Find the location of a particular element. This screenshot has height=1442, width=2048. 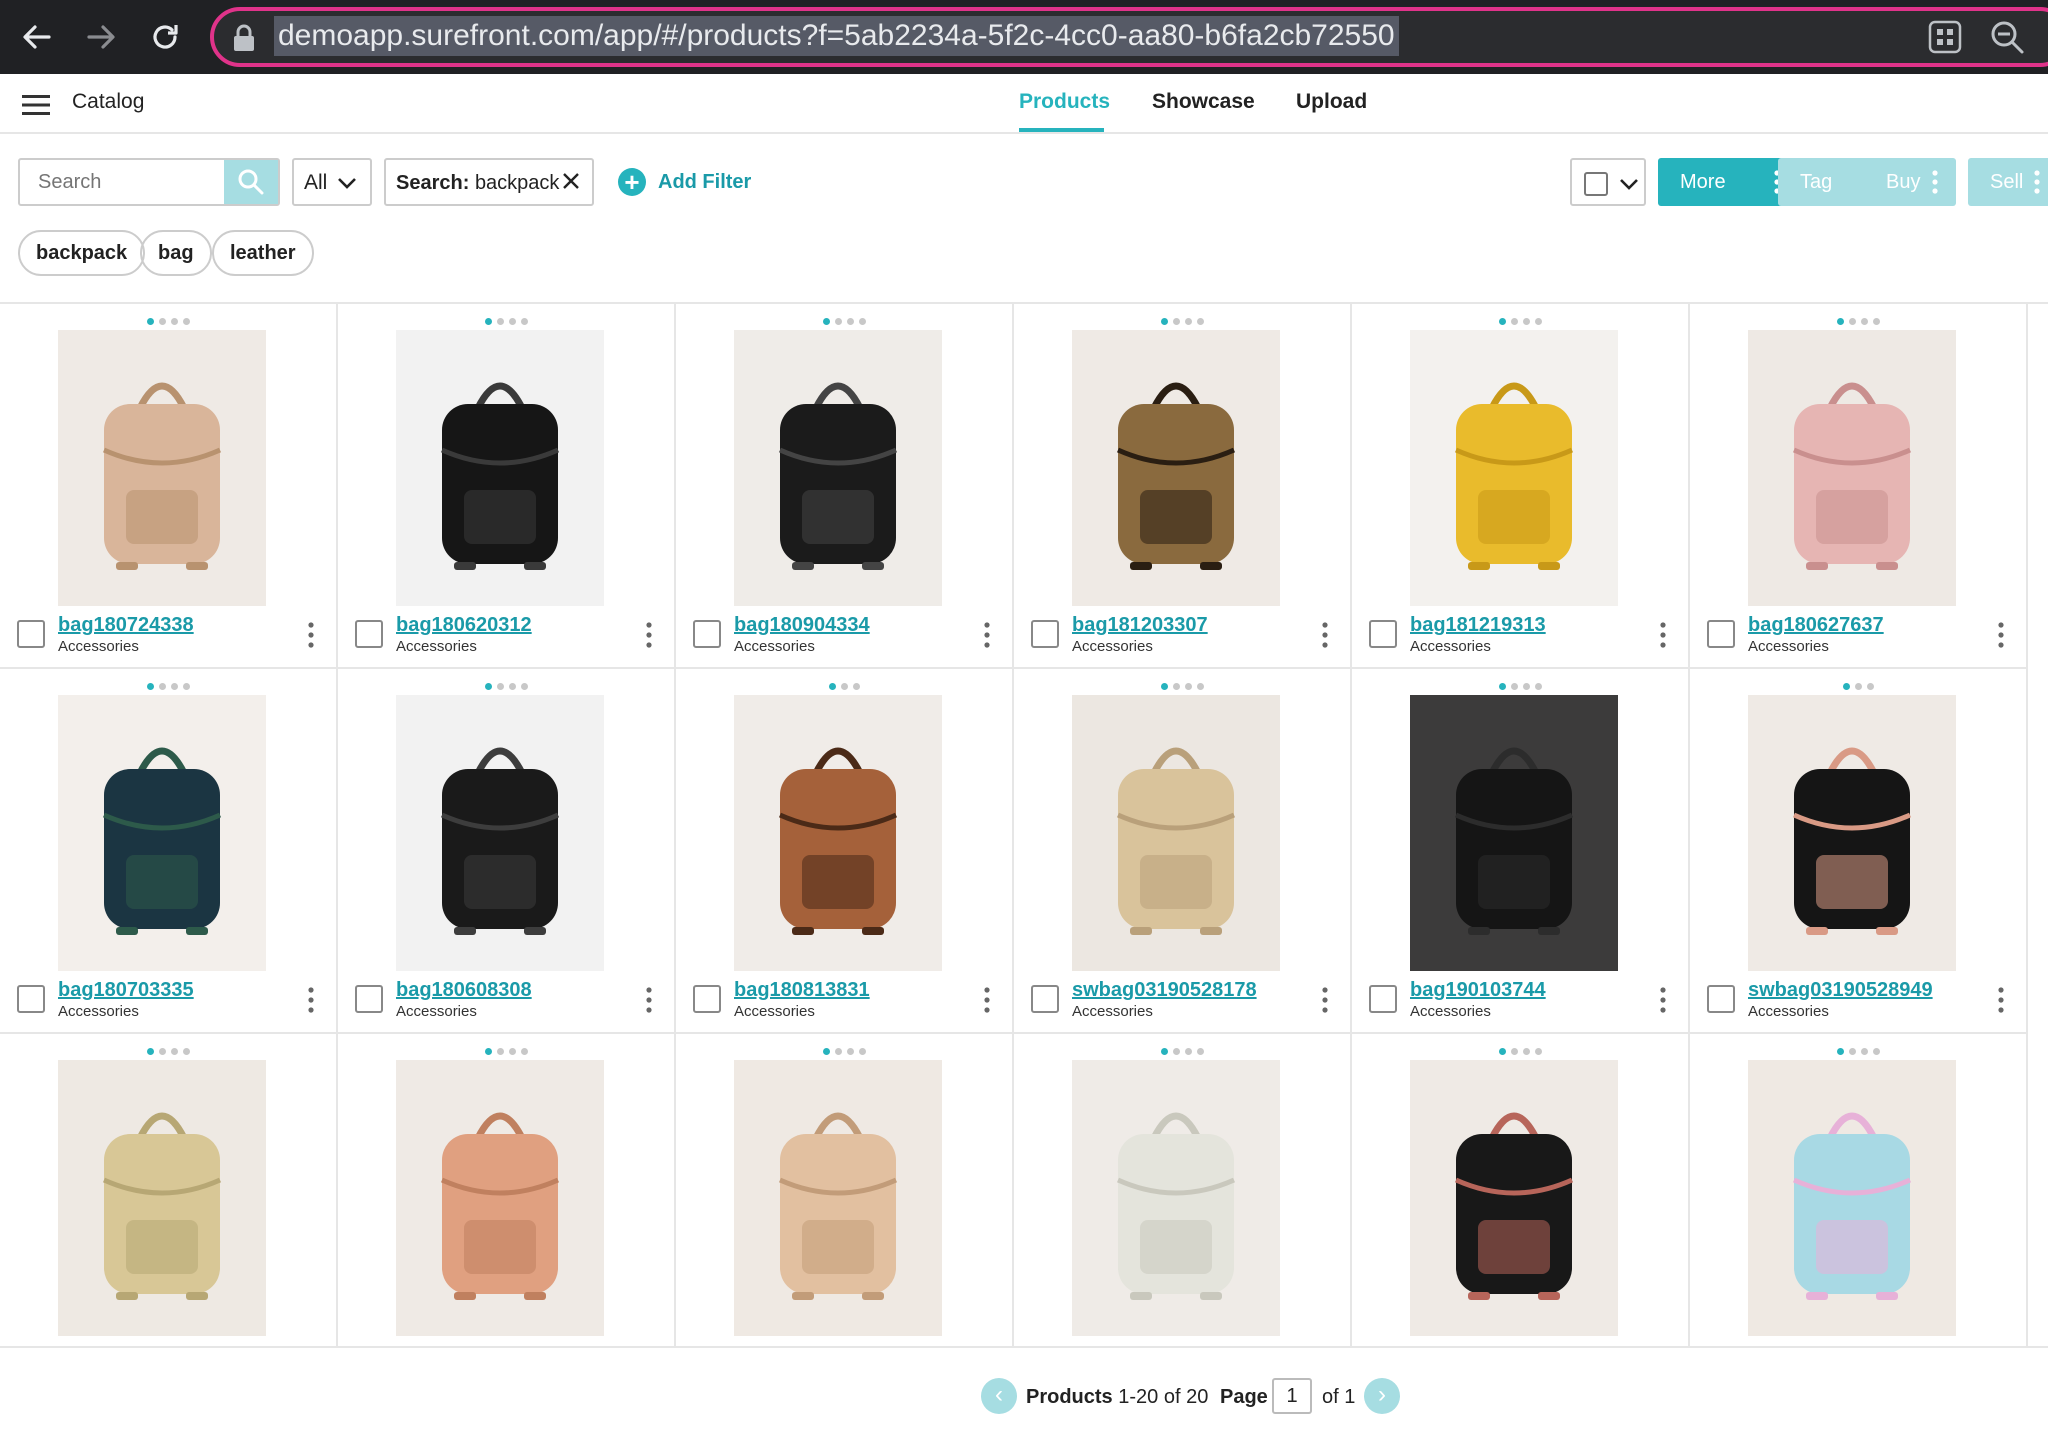

sell-button: Sell is located at coordinates (2008, 182).